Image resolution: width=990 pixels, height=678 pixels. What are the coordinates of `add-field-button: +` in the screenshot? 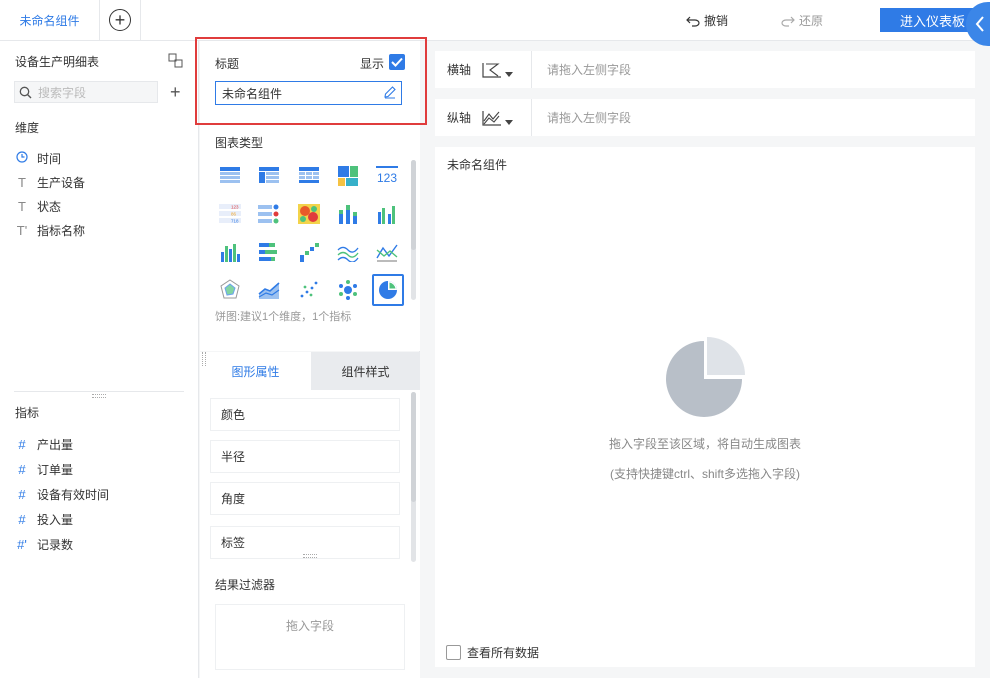 It's located at (175, 92).